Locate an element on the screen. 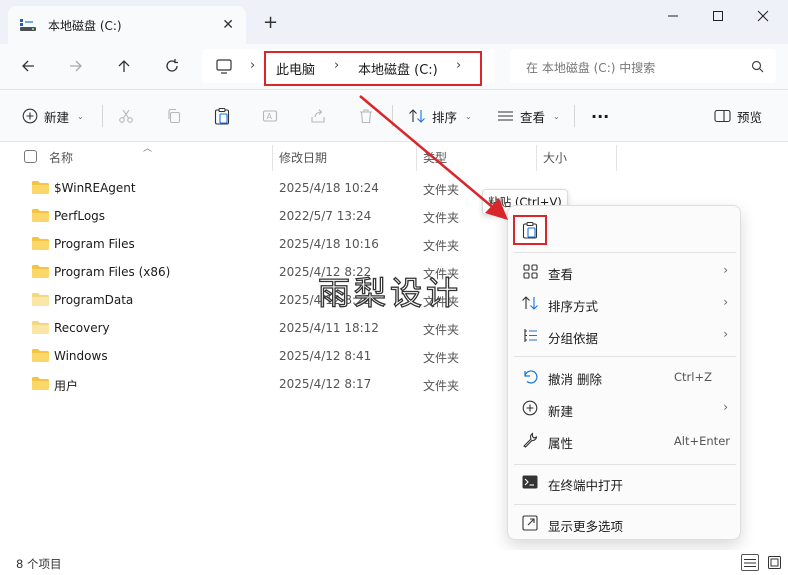 This screenshot has height=575, width=788. title-bar: 本地磁盘 (C:) ✕ + is located at coordinates (394, 22).